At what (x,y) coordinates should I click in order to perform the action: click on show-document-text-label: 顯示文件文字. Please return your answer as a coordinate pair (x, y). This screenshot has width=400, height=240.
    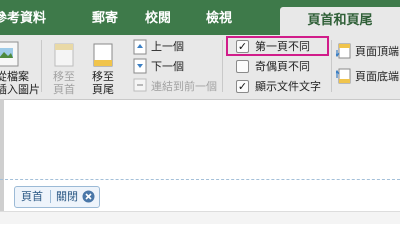
    Looking at the image, I should click on (288, 86).